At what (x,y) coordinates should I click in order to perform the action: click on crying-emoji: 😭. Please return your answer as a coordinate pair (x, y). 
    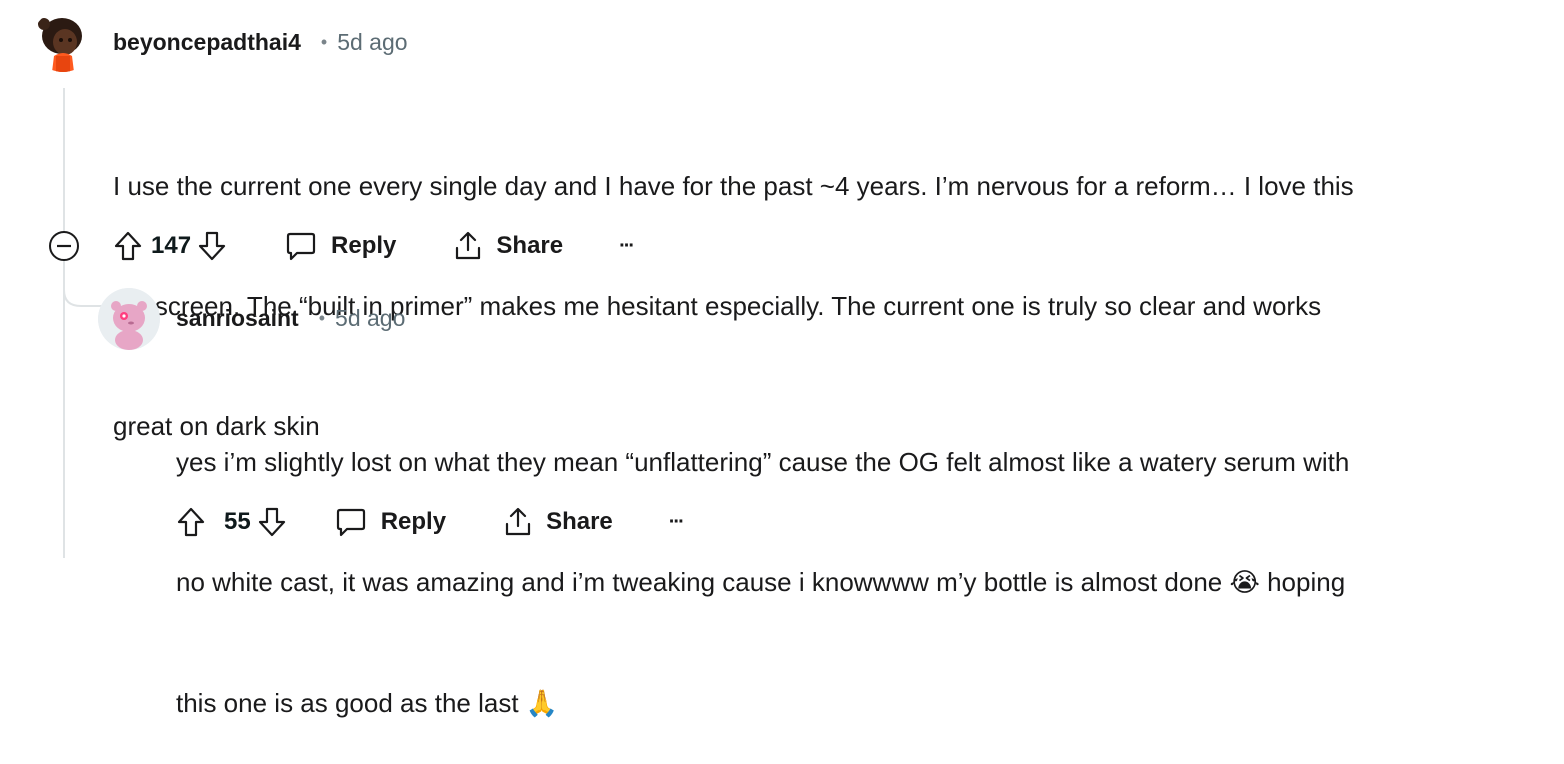
    Looking at the image, I should click on (1244, 583).